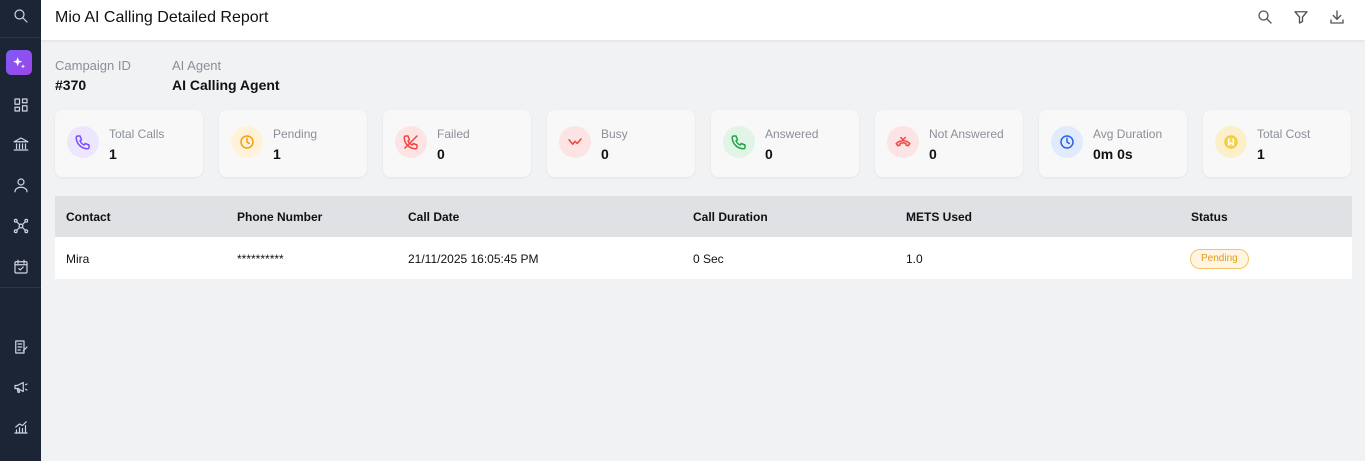 The width and height of the screenshot is (1365, 461). I want to click on network-icon, so click(20, 226).